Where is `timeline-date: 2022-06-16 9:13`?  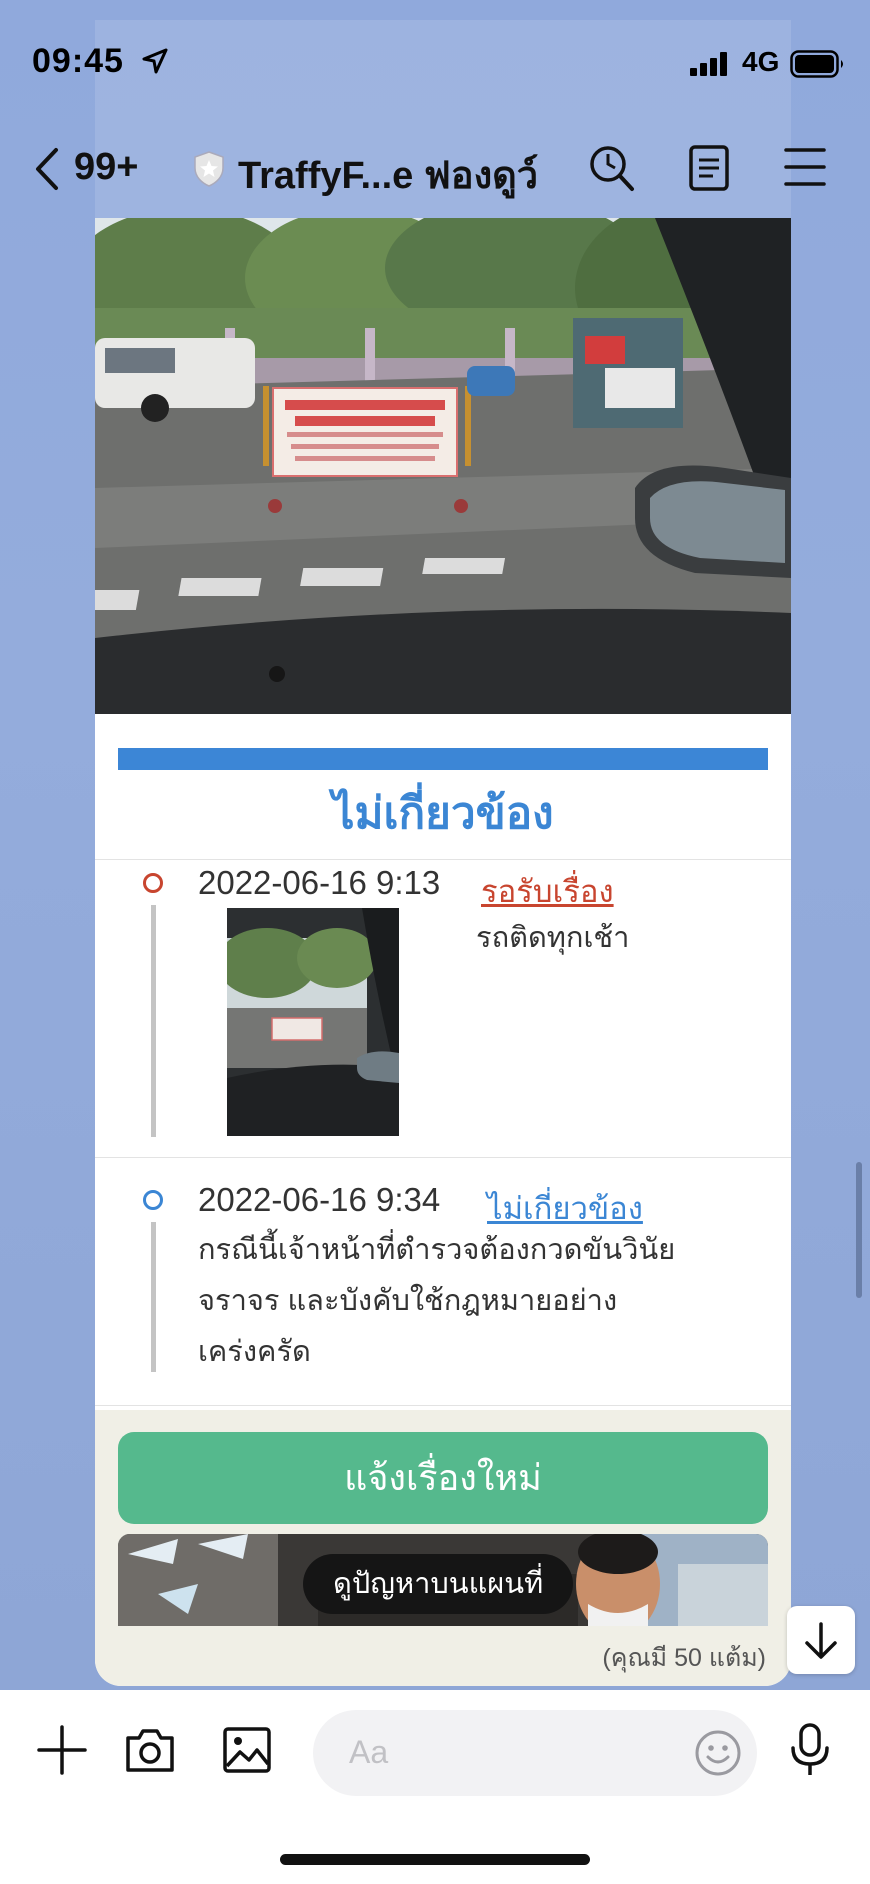
timeline-date: 2022-06-16 9:13 is located at coordinates (319, 882).